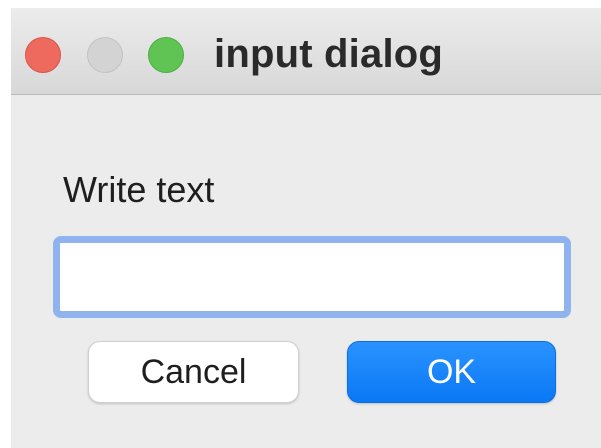 Image resolution: width=601 pixels, height=448 pixels. I want to click on window-title: input dialog, so click(329, 54).